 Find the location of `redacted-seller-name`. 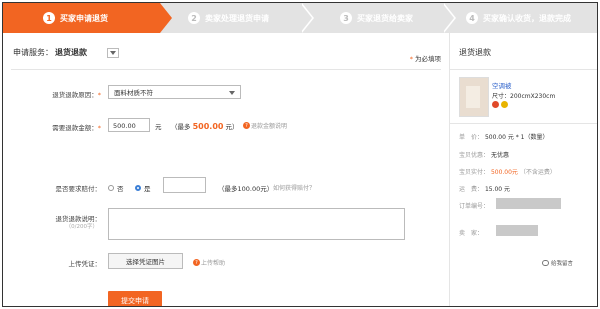

redacted-seller-name is located at coordinates (517, 230).